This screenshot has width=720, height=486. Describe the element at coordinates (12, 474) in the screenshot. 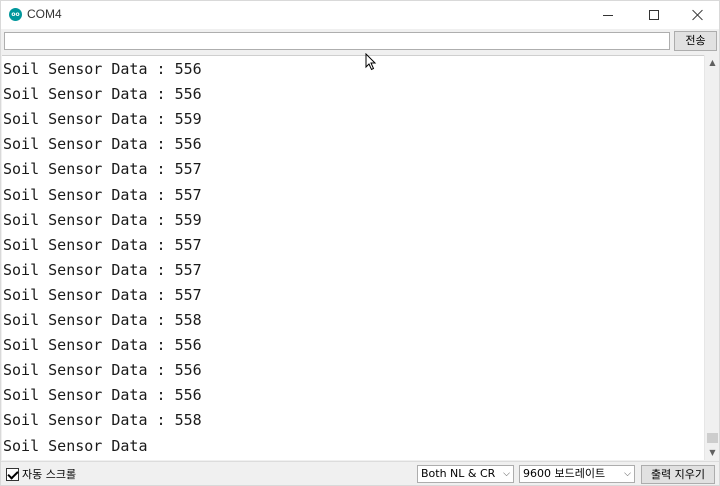

I see `autoscroll-checkbox` at that location.